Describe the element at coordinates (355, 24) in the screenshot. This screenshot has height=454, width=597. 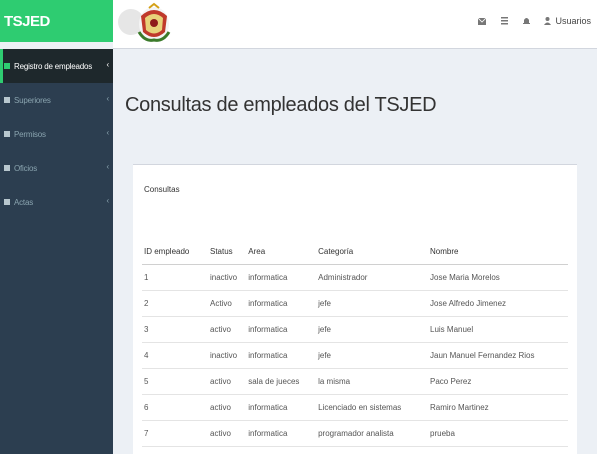
I see `top-navbar: Usuarios` at that location.